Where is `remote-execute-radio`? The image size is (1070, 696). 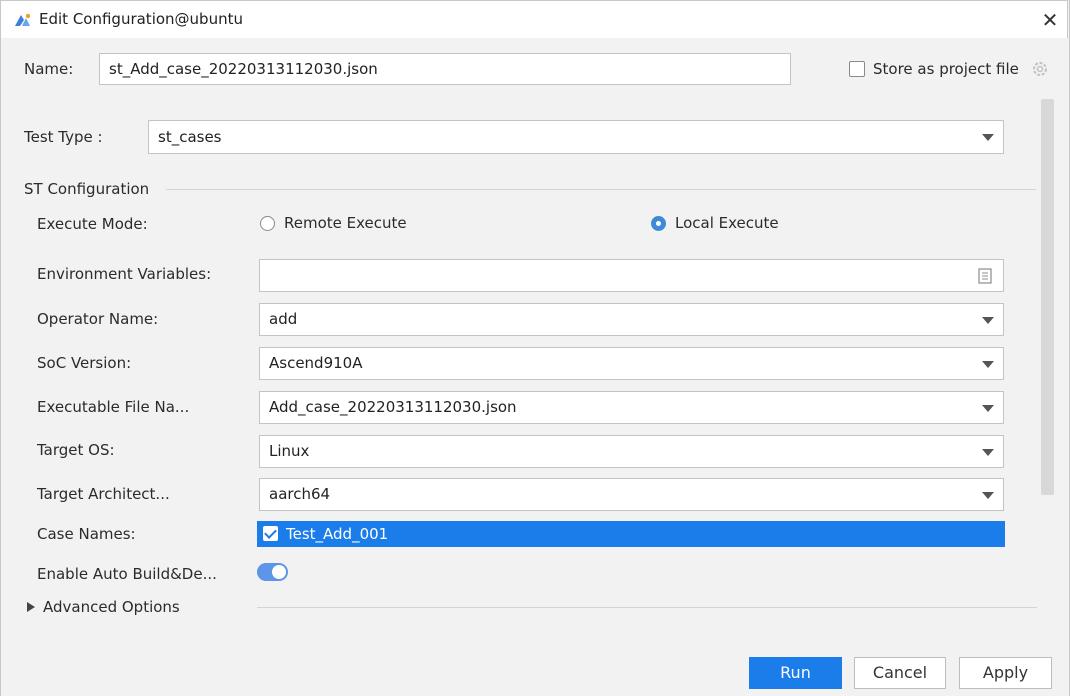
remote-execute-radio is located at coordinates (267, 223).